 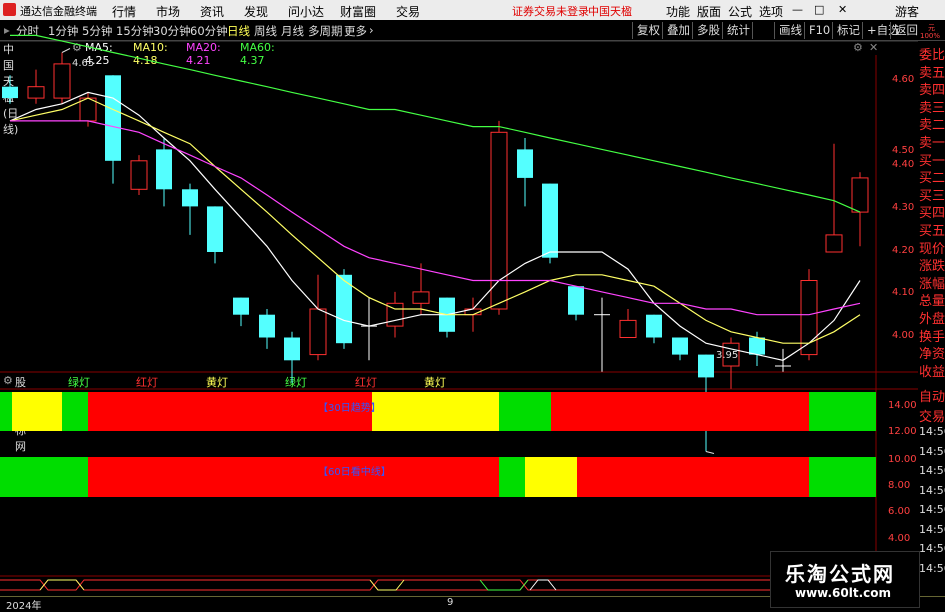 I want to click on panel-top-percent: 100%, so click(x=930, y=36).